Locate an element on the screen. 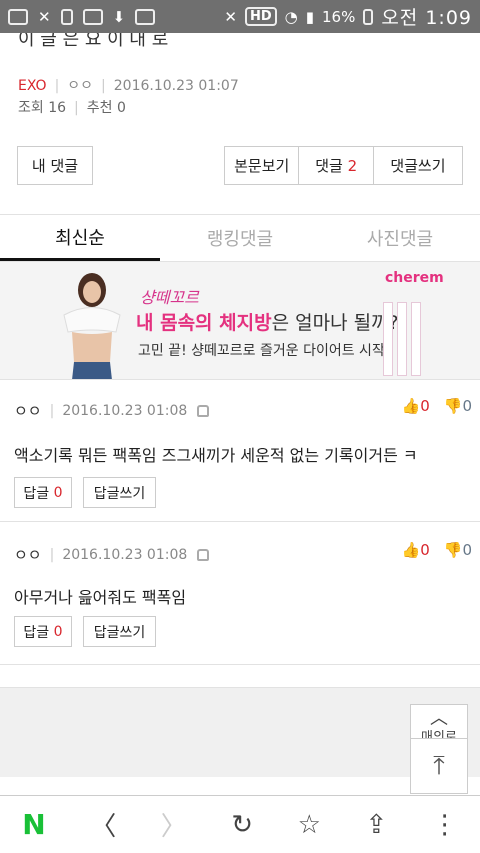 The height and width of the screenshot is (853, 480). post-stats: 조회 16 | 추천 0 is located at coordinates (72, 108).